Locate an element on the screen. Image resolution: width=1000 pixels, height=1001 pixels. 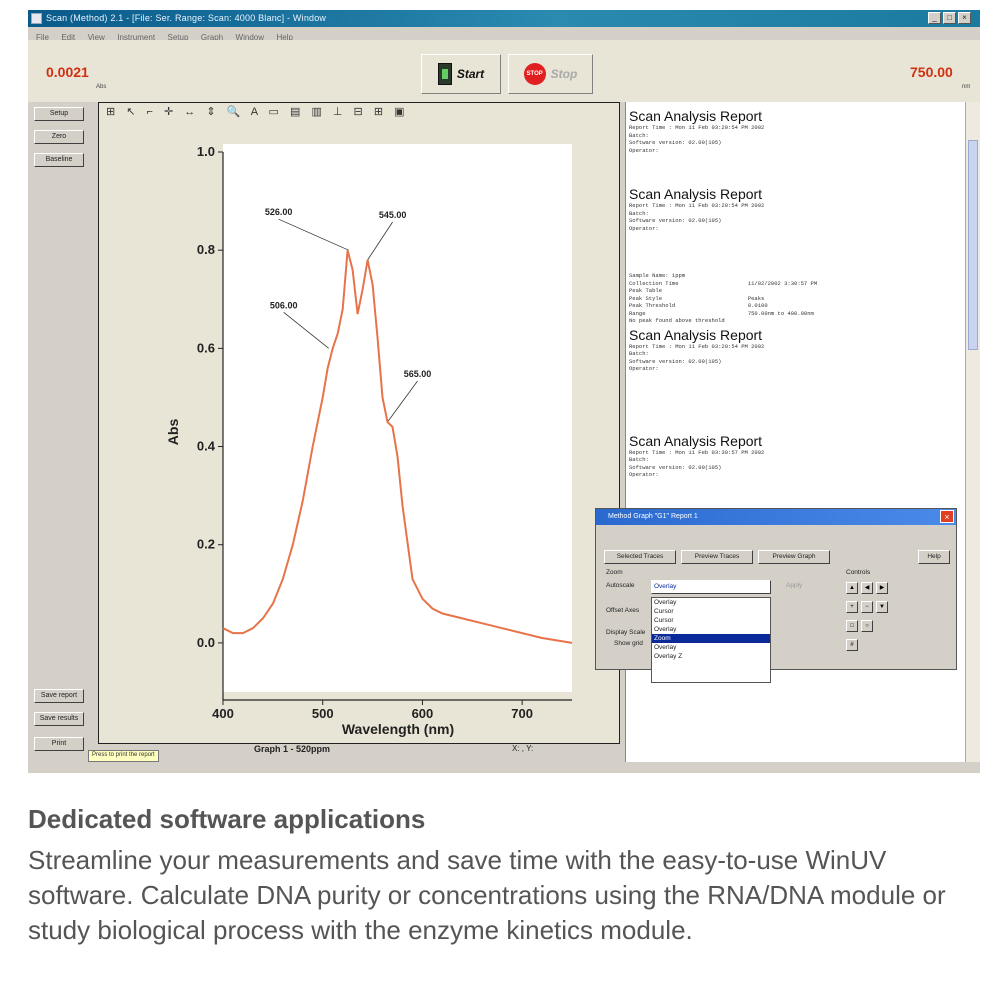
overlay-select: Overlay is located at coordinates (711, 587).